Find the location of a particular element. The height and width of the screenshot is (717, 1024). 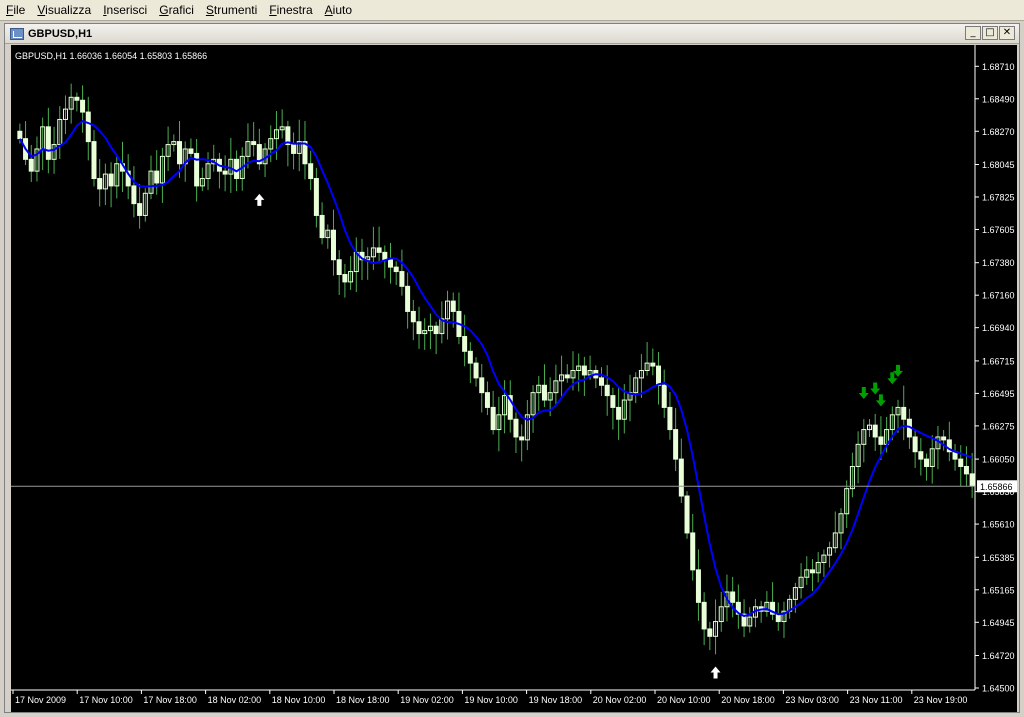

x-tick-label: 17 Nov 18:00 is located at coordinates (170, 700).